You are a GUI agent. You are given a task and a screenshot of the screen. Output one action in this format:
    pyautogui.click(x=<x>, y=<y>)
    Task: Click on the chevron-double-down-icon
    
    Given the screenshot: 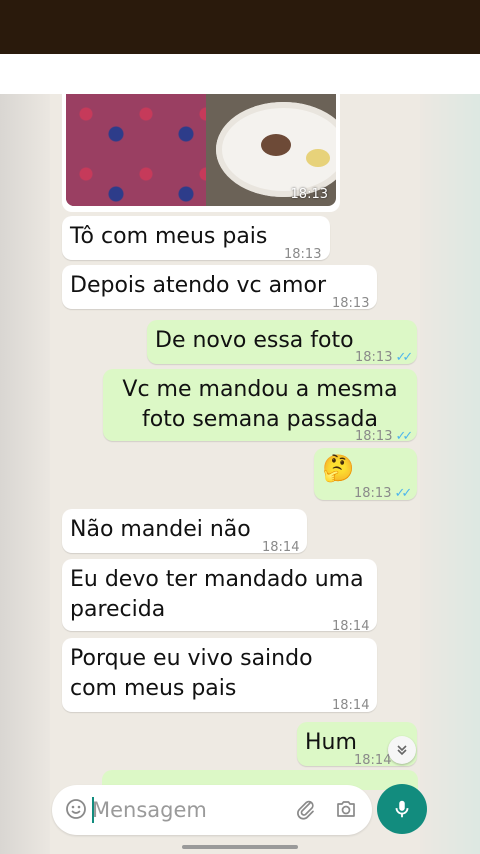 What is the action you would take?
    pyautogui.click(x=402, y=750)
    